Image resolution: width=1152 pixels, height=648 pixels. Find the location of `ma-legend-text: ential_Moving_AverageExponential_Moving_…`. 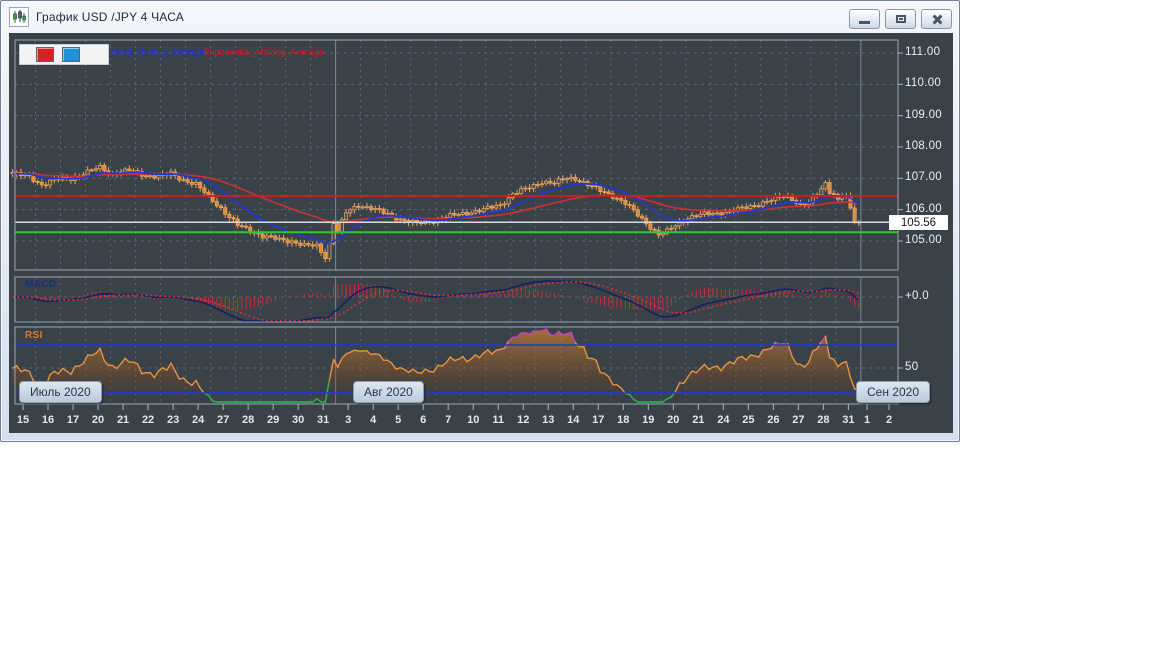

ma-legend-text: ential_Moving_AverageExponential_Moving_… is located at coordinates (216, 52).